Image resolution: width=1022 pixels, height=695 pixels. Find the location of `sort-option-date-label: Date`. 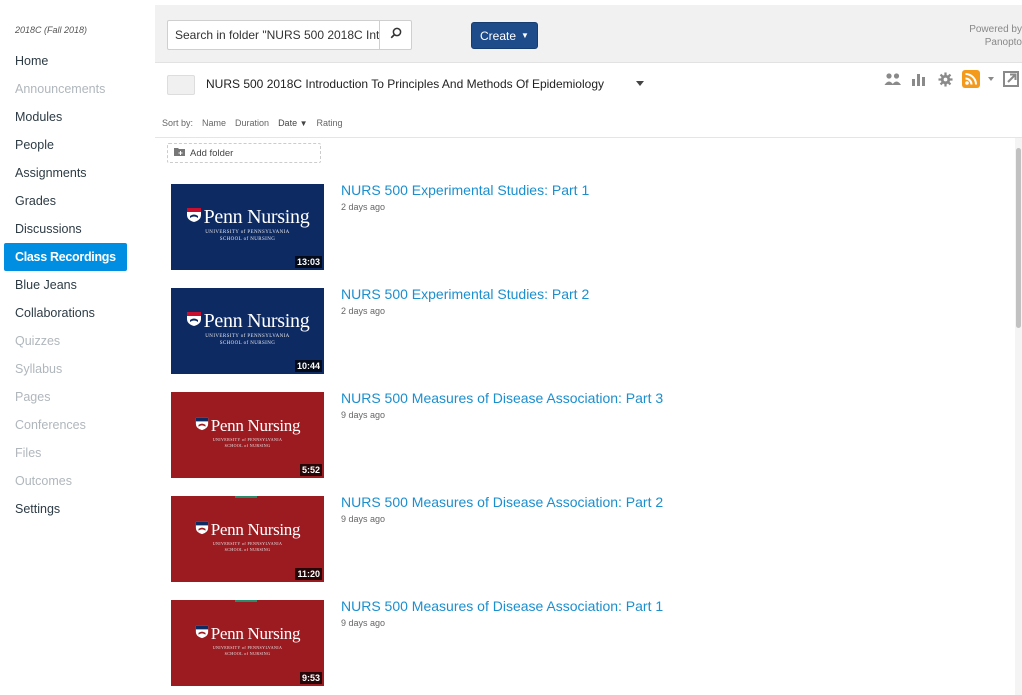

sort-option-date-label: Date is located at coordinates (288, 123).